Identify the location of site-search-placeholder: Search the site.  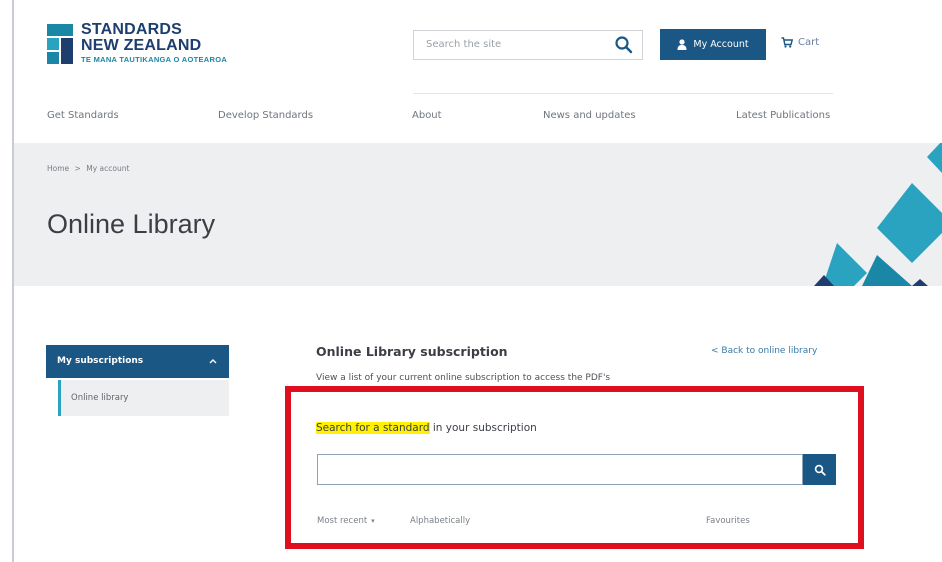
(464, 44).